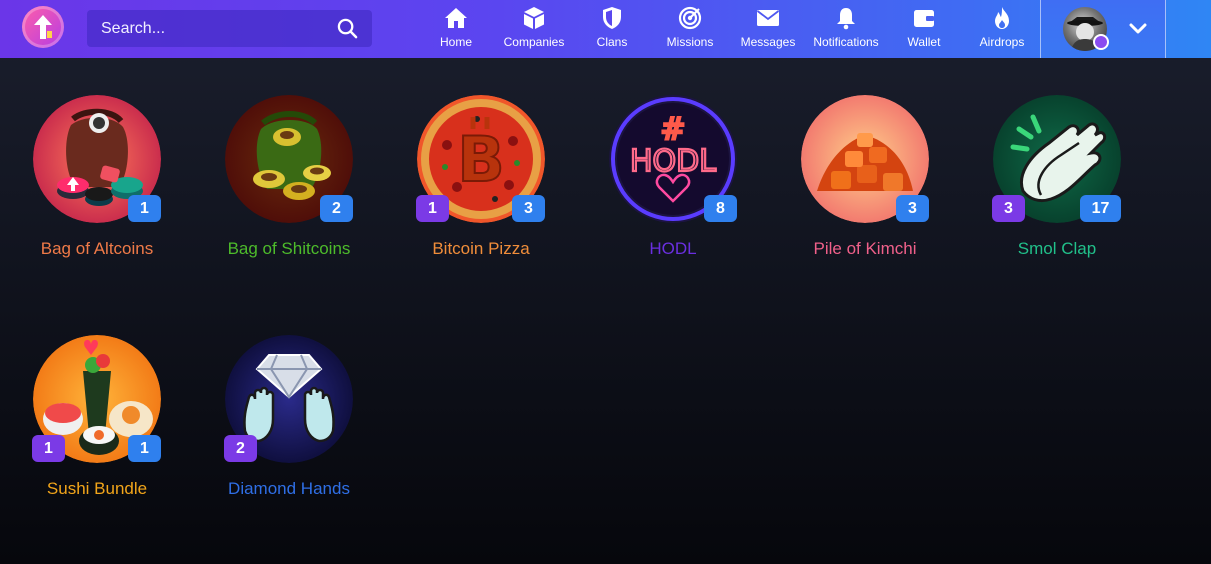 This screenshot has height=564, width=1211. I want to click on badge-card: 1 Bag of Altcoins, so click(96, 168).